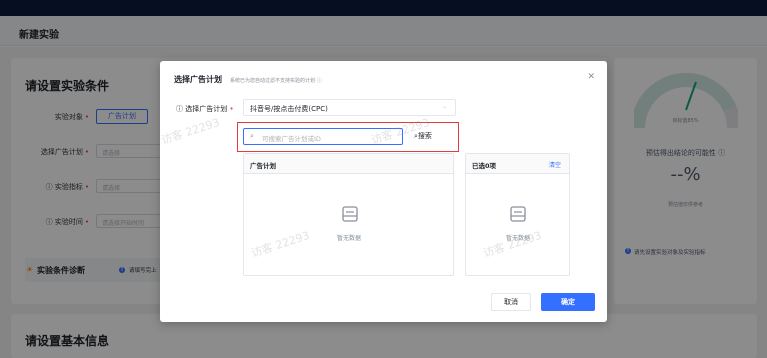 The image size is (767, 358). Describe the element at coordinates (511, 302) in the screenshot. I see `cancel-button: 取消` at that location.